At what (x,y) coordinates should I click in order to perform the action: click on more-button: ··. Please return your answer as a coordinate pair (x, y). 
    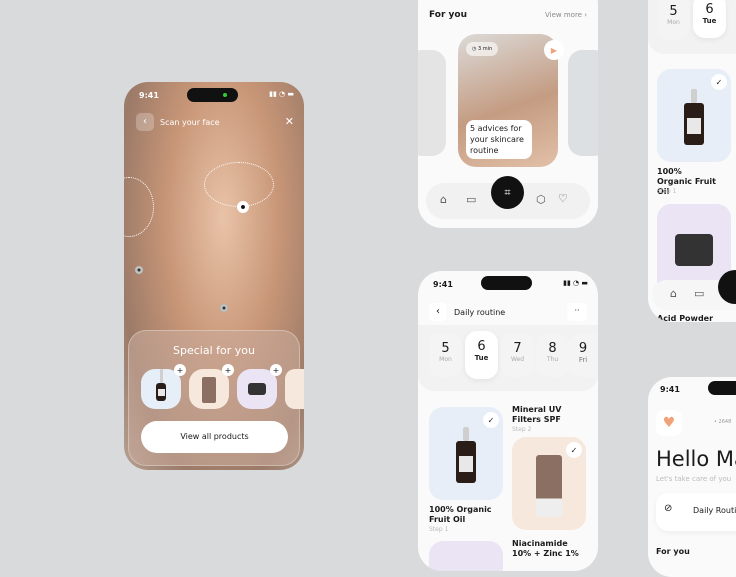
    Looking at the image, I should click on (577, 312).